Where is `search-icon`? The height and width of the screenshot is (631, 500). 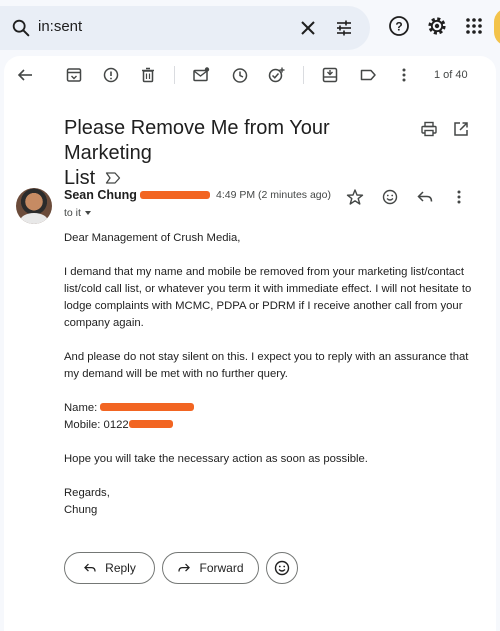 search-icon is located at coordinates (21, 28).